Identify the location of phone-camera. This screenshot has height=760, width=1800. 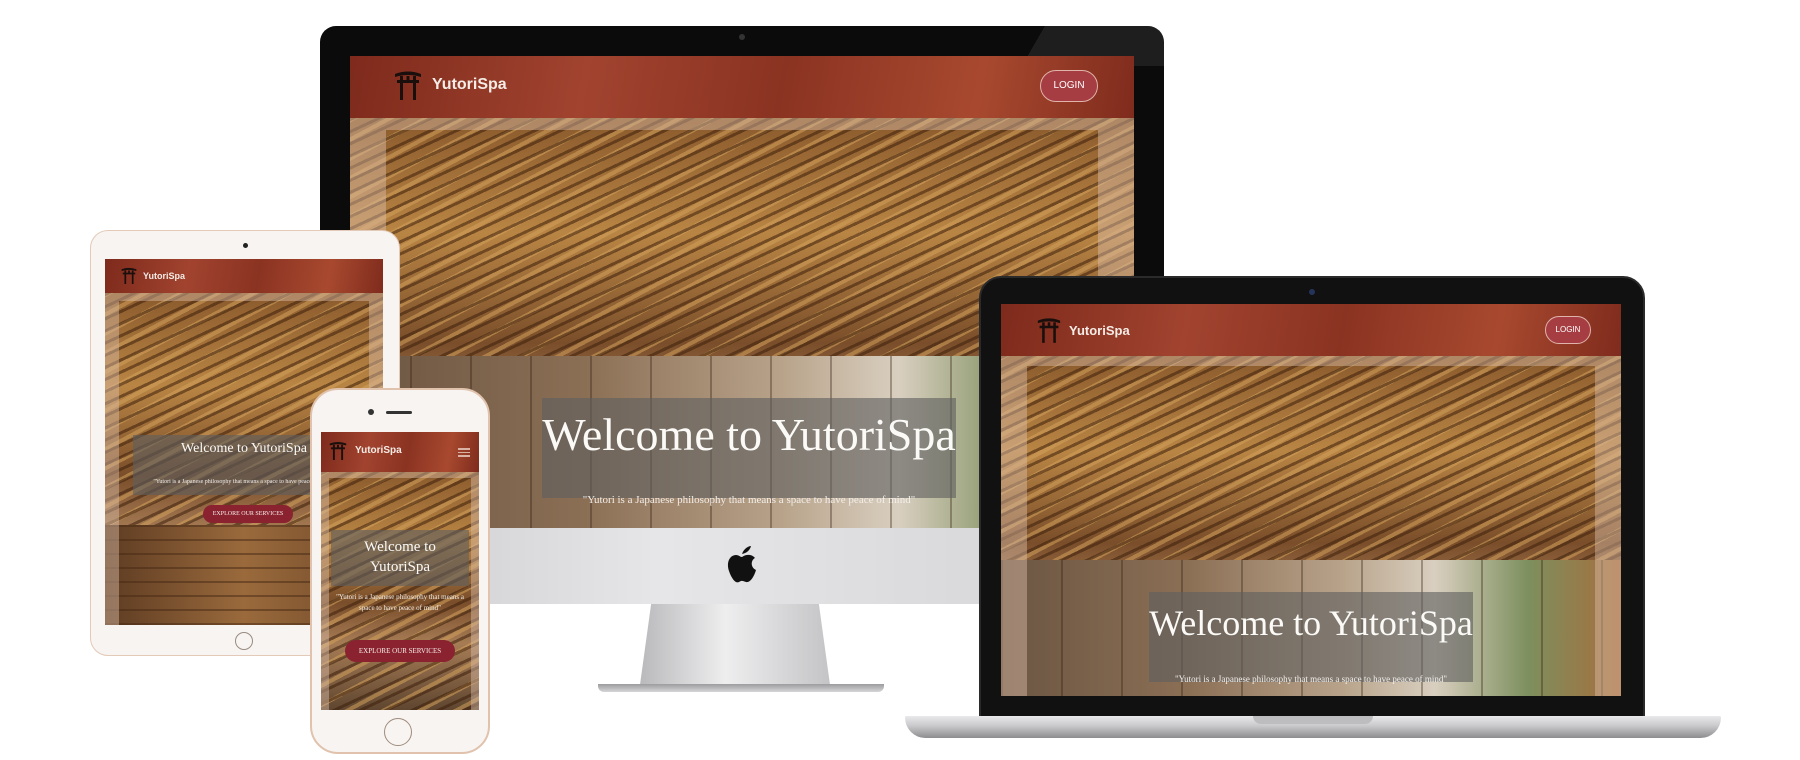
(371, 412).